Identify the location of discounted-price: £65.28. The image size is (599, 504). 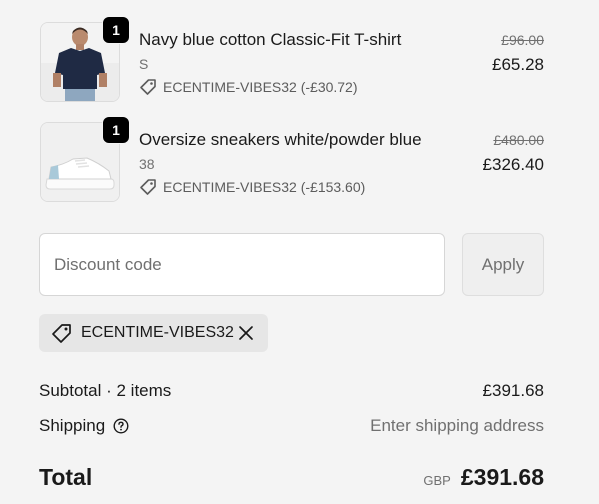
(518, 64).